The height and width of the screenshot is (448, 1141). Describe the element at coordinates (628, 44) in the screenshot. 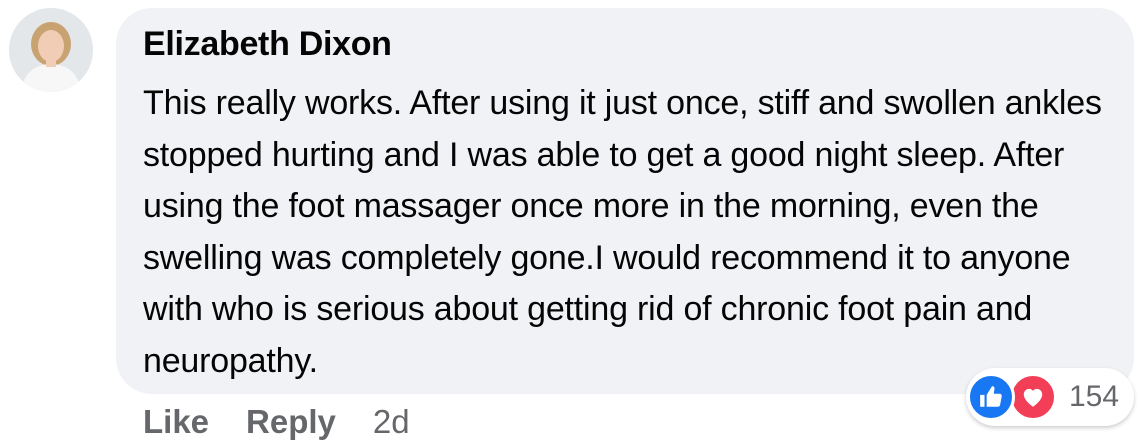

I see `comment-author: Elizabeth Dixon` at that location.